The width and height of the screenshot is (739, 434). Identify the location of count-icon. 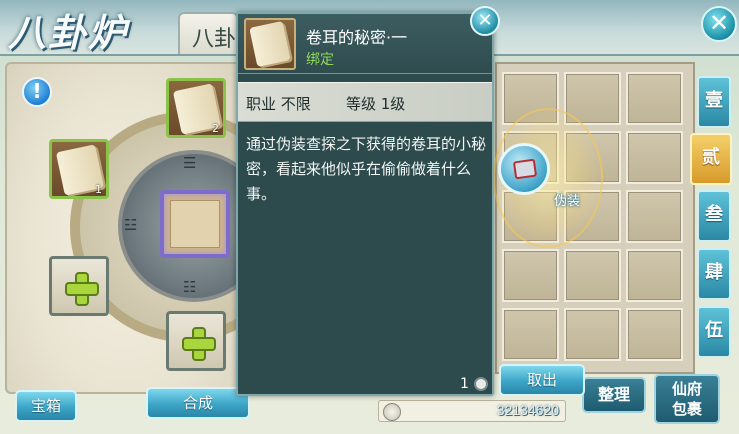
(481, 384).